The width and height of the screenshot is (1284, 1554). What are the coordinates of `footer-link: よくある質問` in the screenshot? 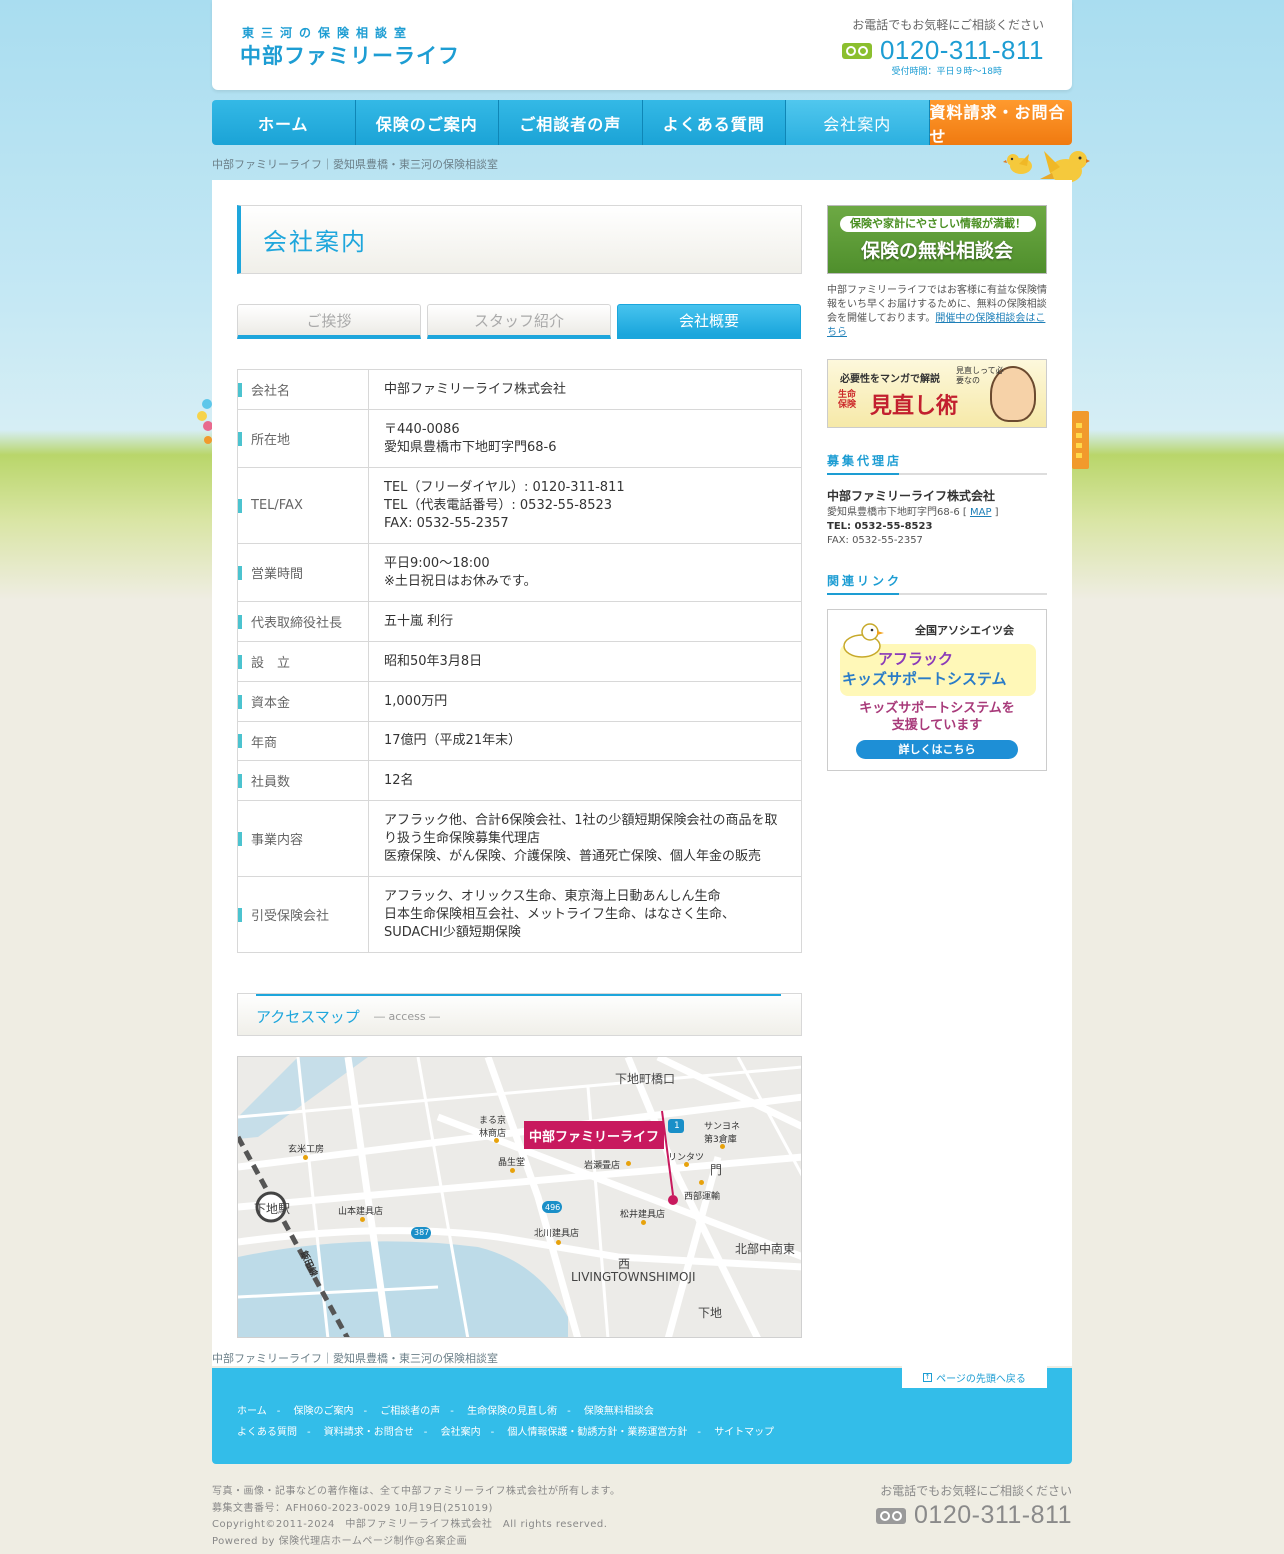 It's located at (267, 1432).